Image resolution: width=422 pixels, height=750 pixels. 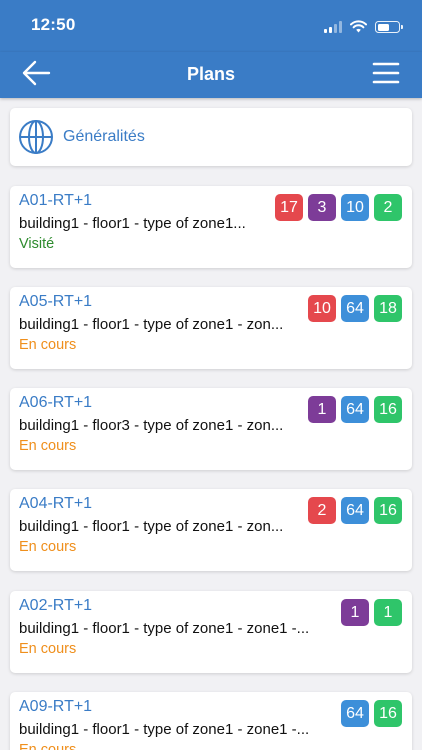 What do you see at coordinates (388, 207) in the screenshot?
I see `count-badge-green: 2` at bounding box center [388, 207].